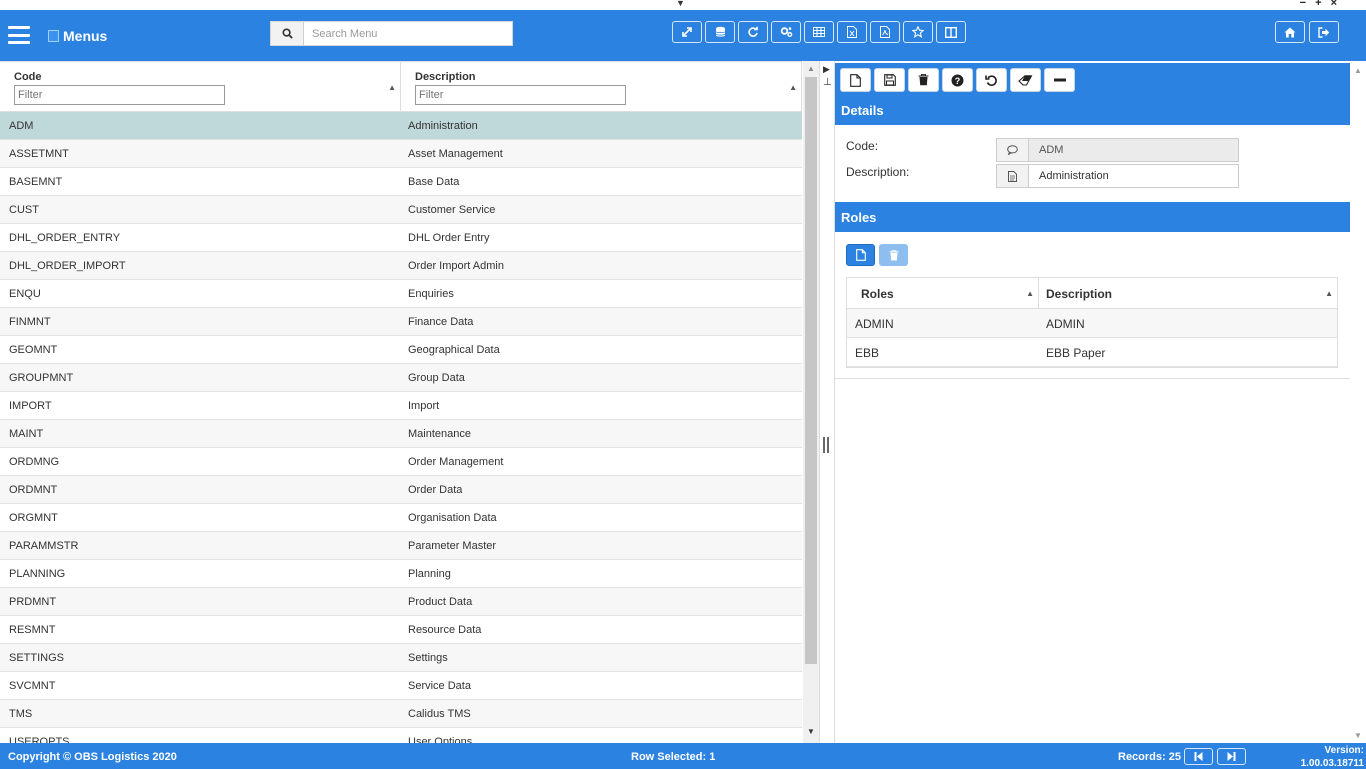 This screenshot has height=769, width=1366. What do you see at coordinates (401, 406) in the screenshot?
I see `table-row: IMPORT Import` at bounding box center [401, 406].